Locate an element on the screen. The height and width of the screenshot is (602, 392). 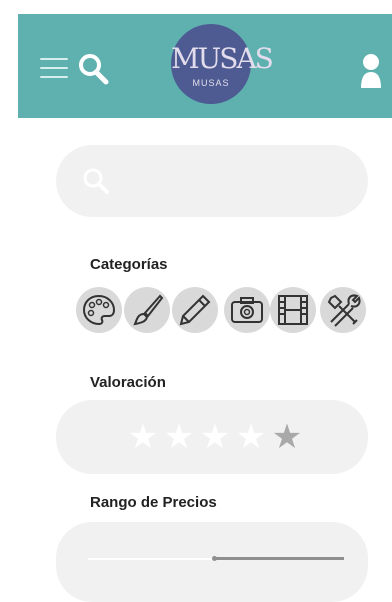
musas-logo: MUSAS MUSAS is located at coordinates (222, 64).